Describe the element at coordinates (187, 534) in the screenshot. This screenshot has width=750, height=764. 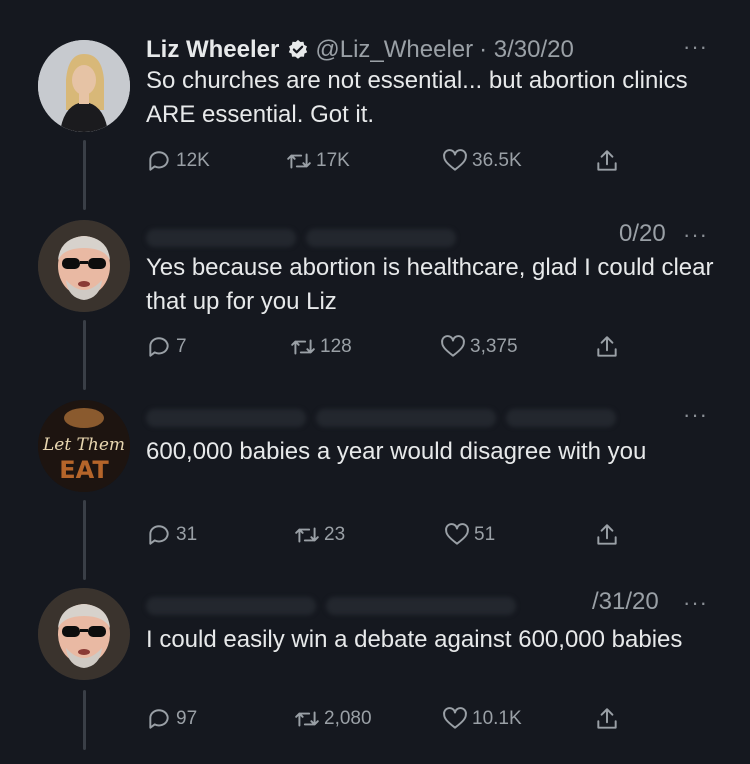
I see `reply-count: 31` at that location.